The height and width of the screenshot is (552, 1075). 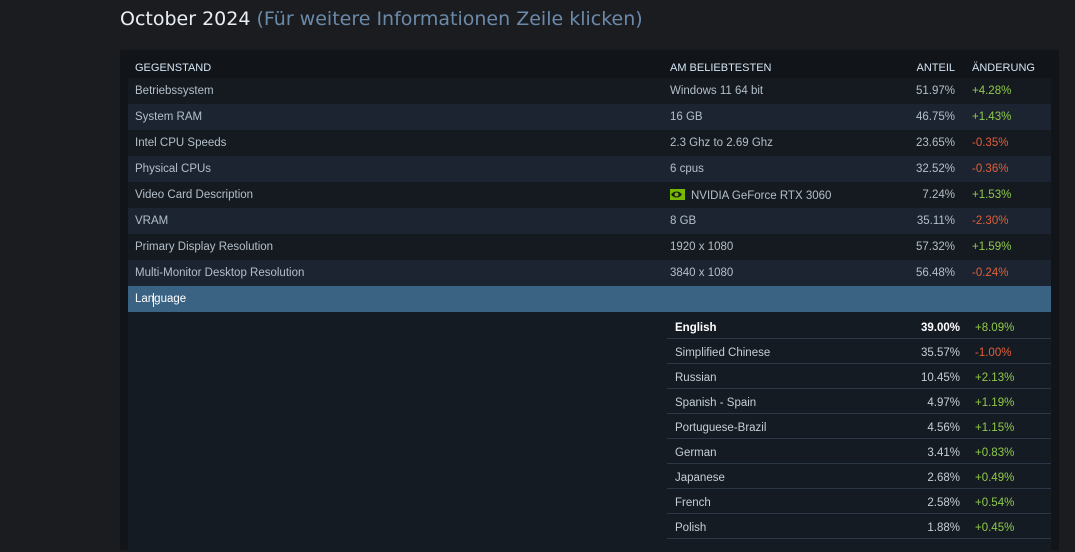 I want to click on language-row: German 3.41% +0.83%, so click(x=859, y=451).